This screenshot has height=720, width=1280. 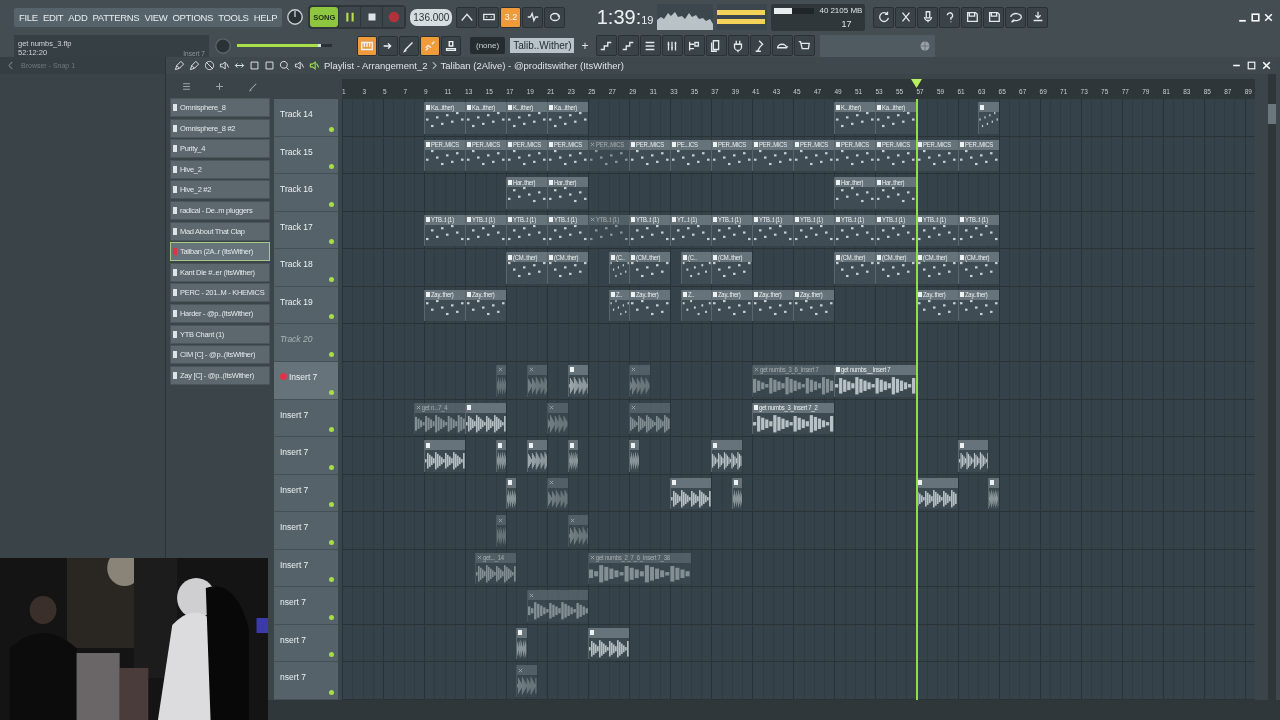 What do you see at coordinates (193, 17) in the screenshot?
I see `menu-item: OPTIONS` at bounding box center [193, 17].